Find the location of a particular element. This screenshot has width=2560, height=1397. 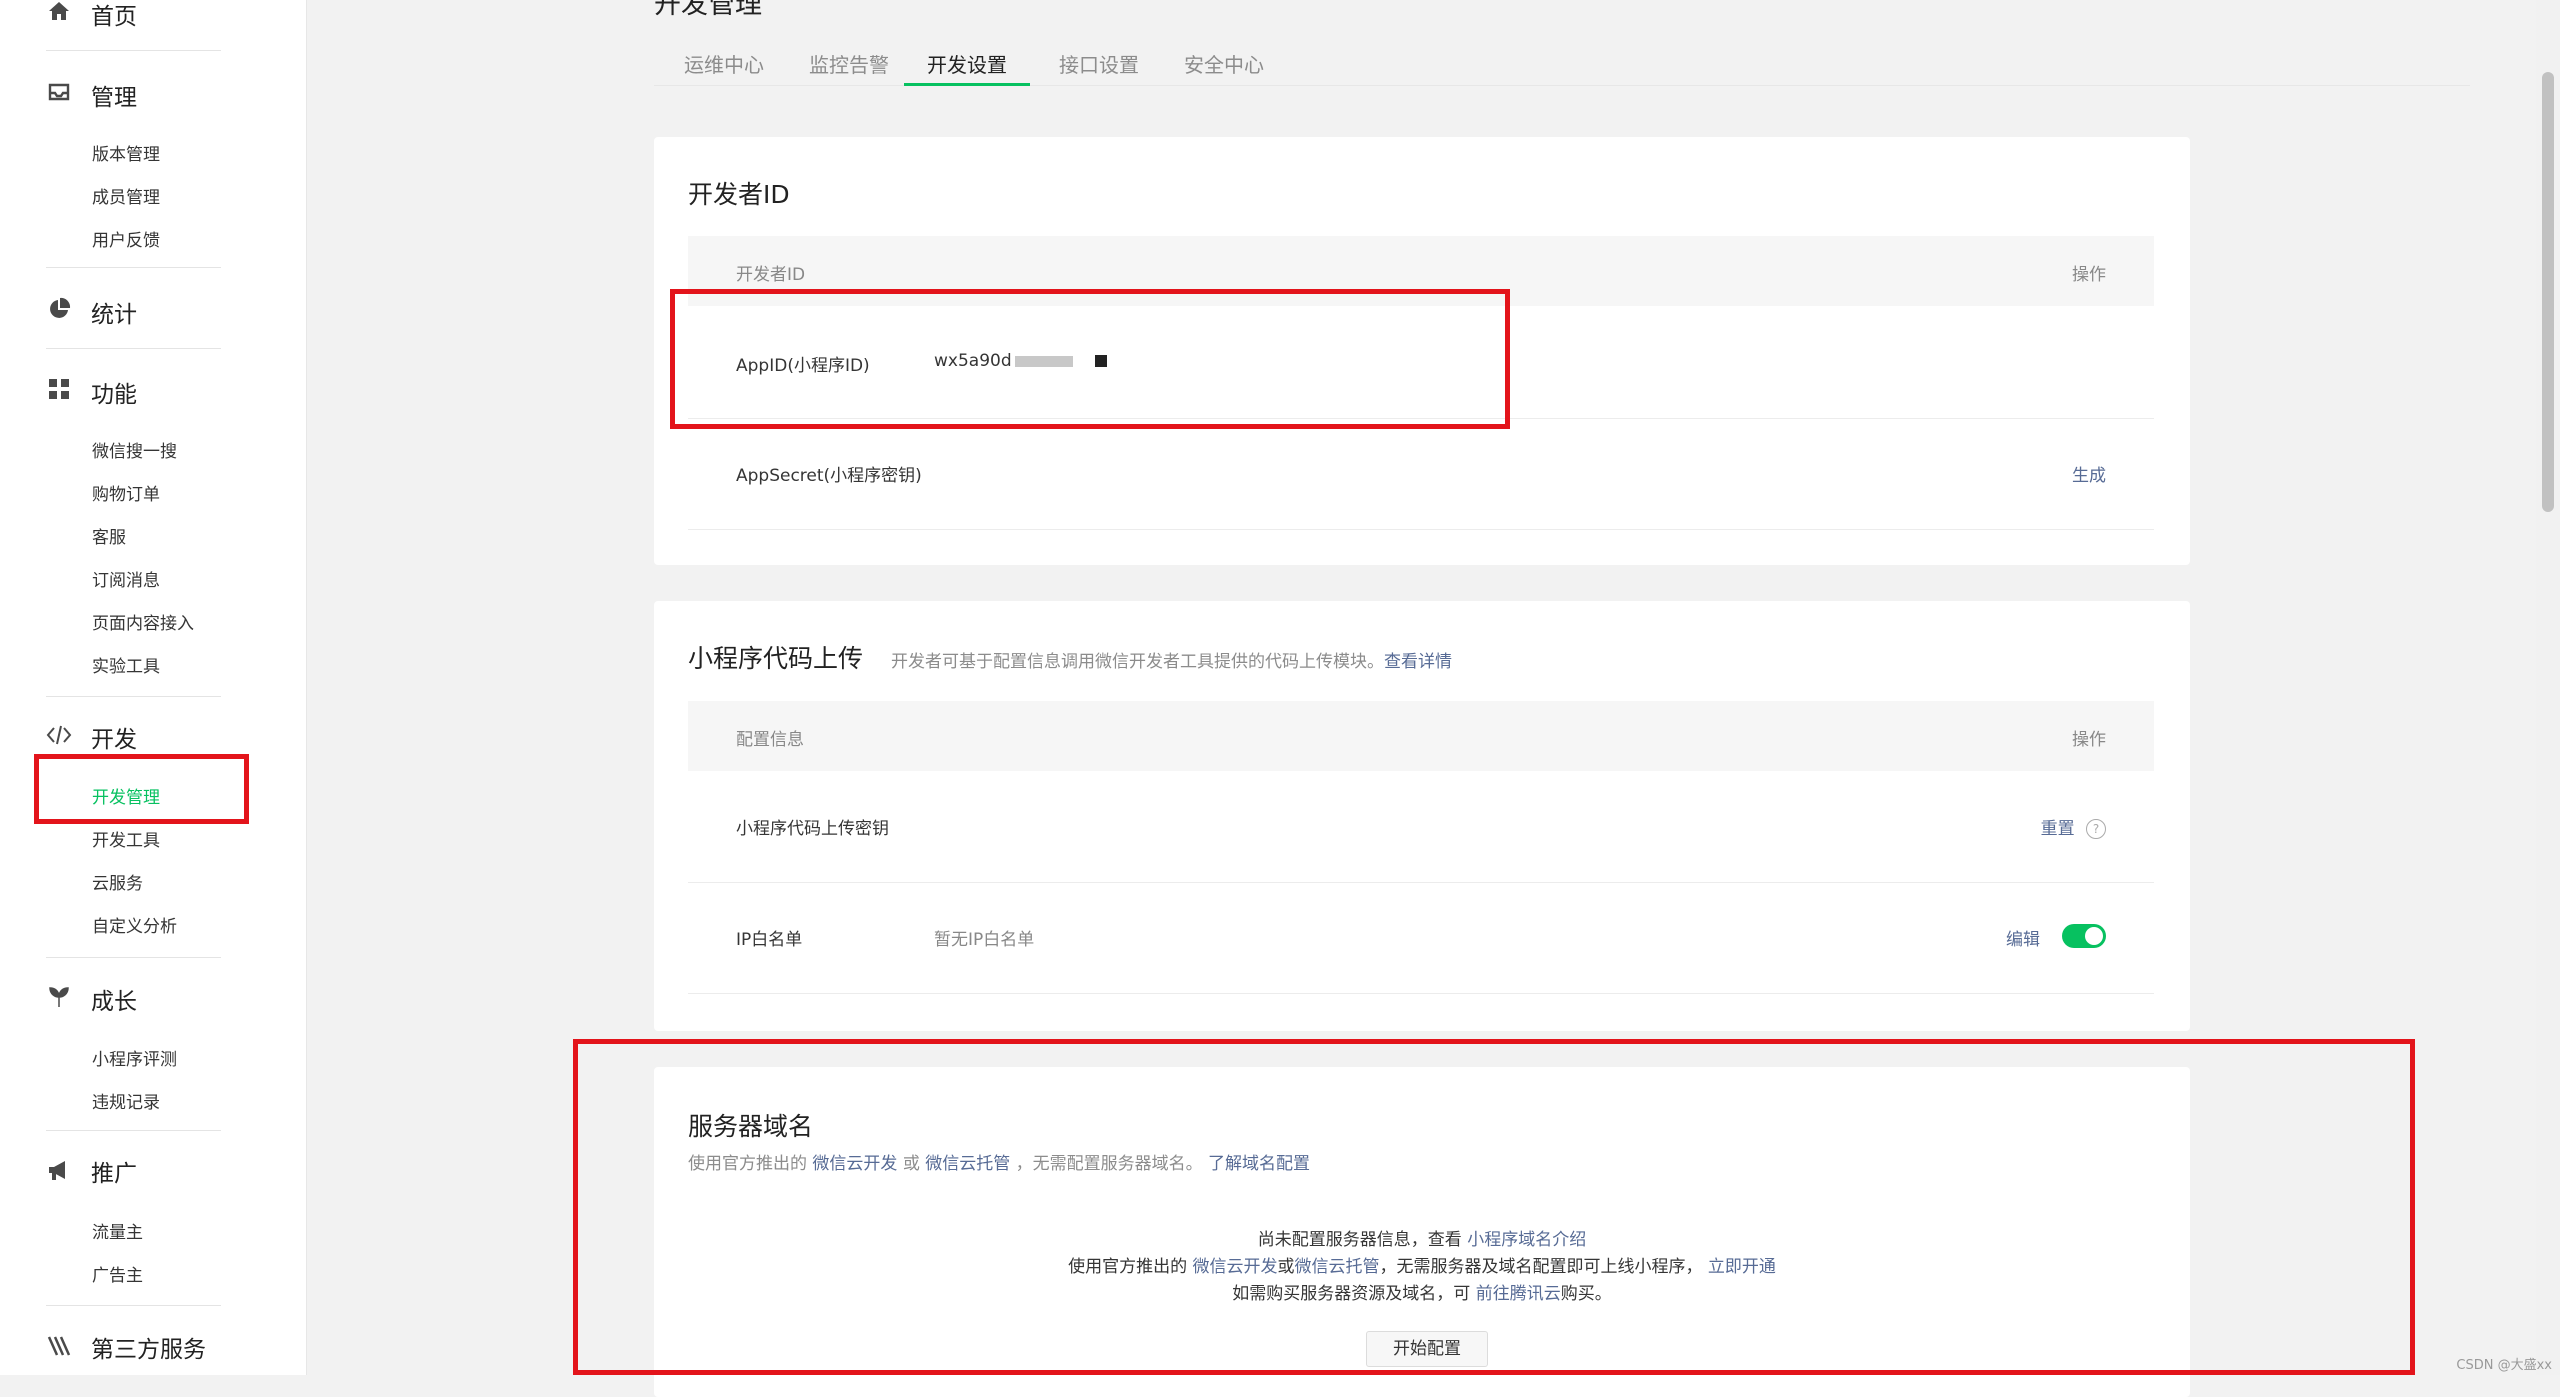

reset-action: 重置 ? is located at coordinates (2073, 826).